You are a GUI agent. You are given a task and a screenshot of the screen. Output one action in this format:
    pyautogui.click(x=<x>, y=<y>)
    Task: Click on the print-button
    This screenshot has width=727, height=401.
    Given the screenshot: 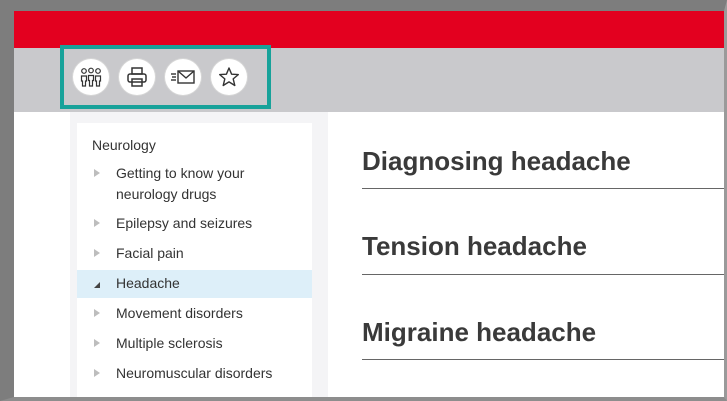 What is the action you would take?
    pyautogui.click(x=137, y=77)
    